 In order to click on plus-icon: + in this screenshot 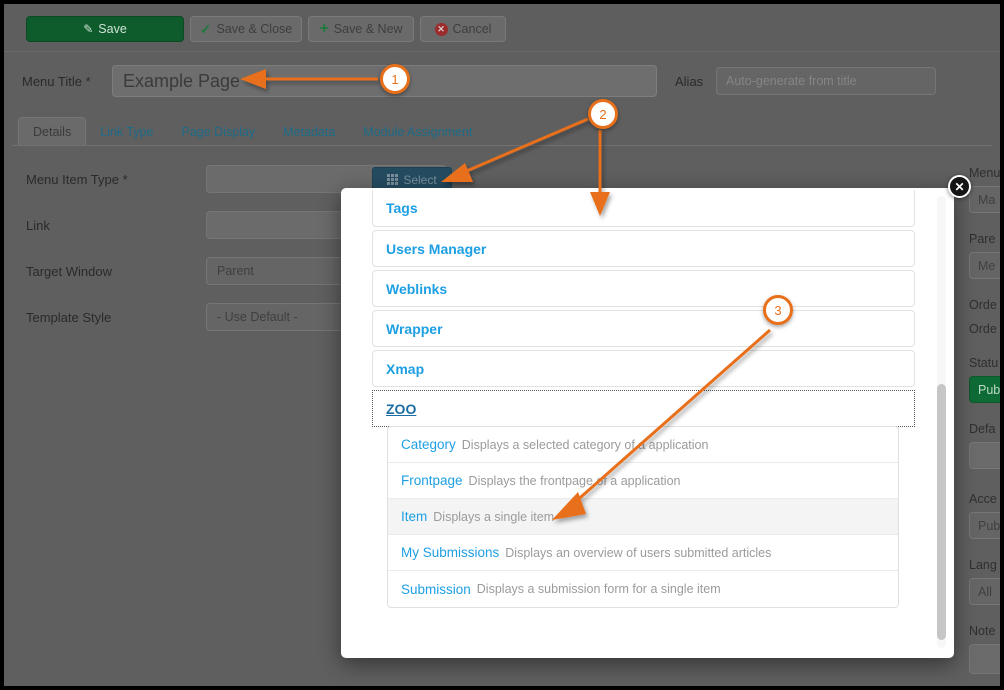, I will do `click(324, 28)`.